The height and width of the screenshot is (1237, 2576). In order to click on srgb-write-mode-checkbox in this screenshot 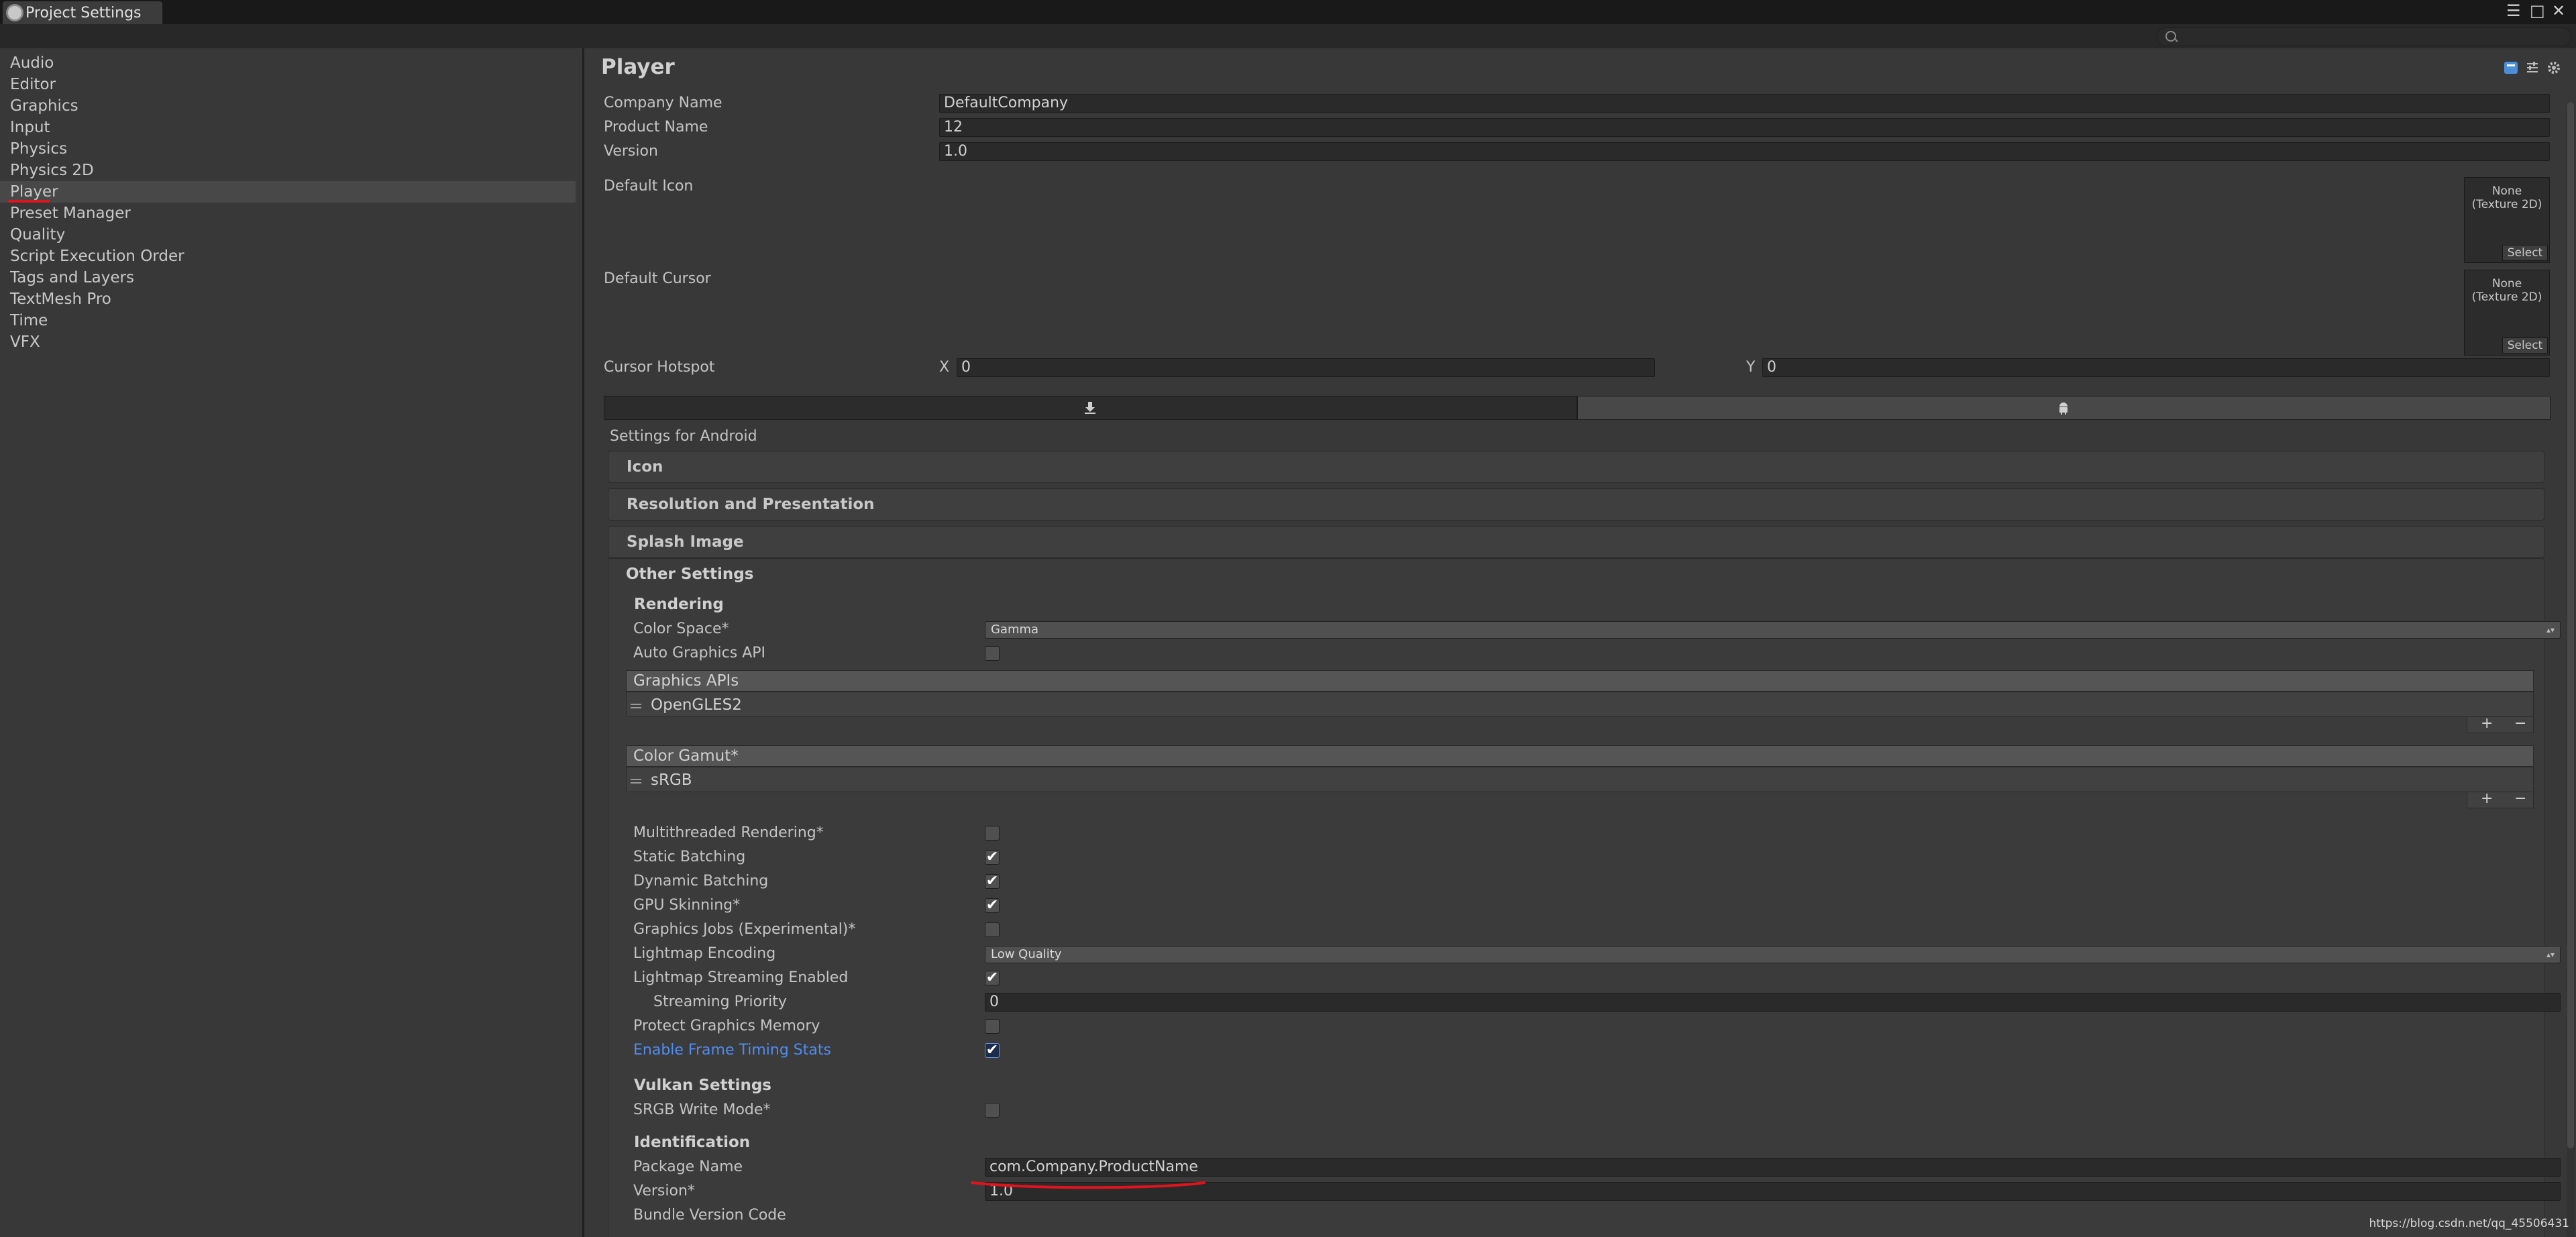, I will do `click(992, 1110)`.